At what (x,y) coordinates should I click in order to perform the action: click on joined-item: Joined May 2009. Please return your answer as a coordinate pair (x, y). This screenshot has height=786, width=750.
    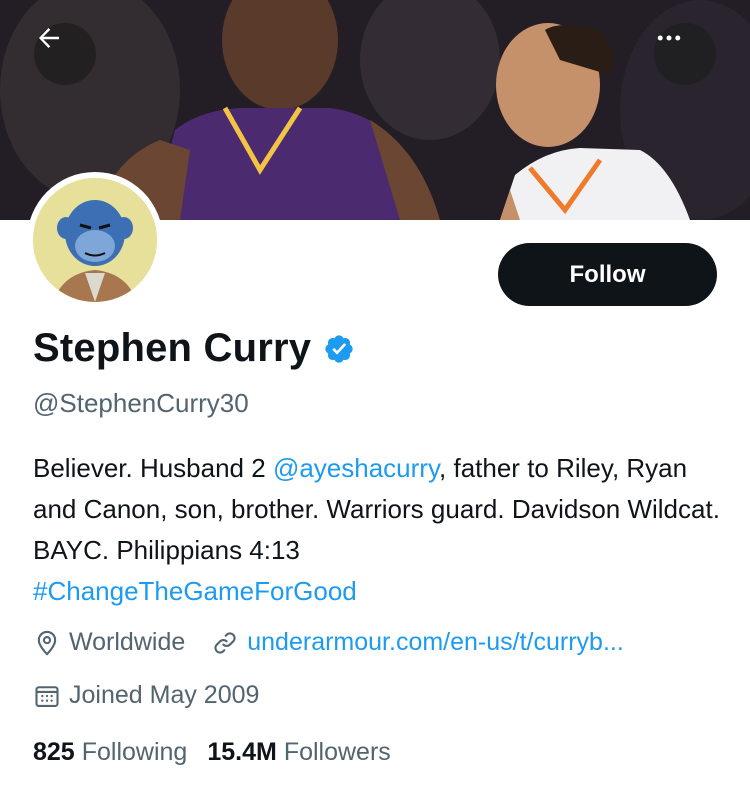
    Looking at the image, I should click on (146, 695).